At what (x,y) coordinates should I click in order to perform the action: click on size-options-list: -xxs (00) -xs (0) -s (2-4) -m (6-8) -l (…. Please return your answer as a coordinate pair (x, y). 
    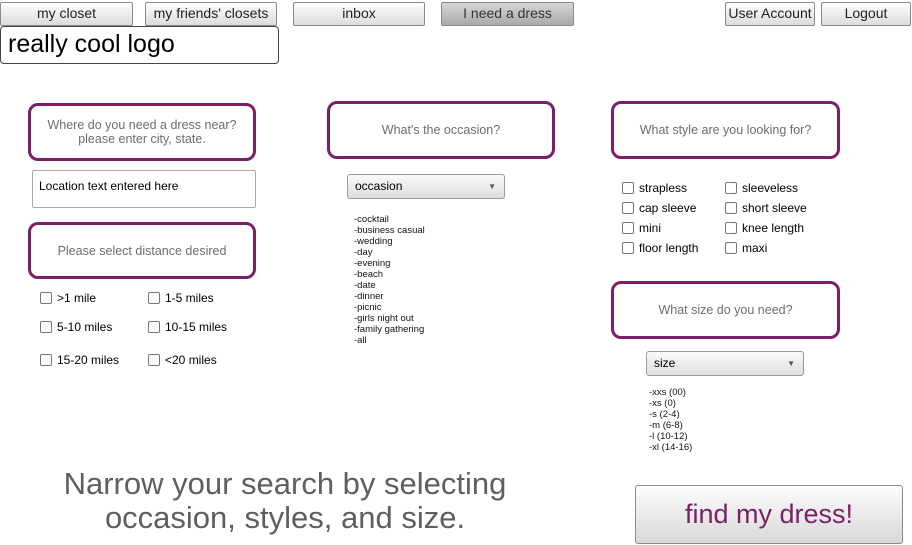
    Looking at the image, I should click on (699, 420).